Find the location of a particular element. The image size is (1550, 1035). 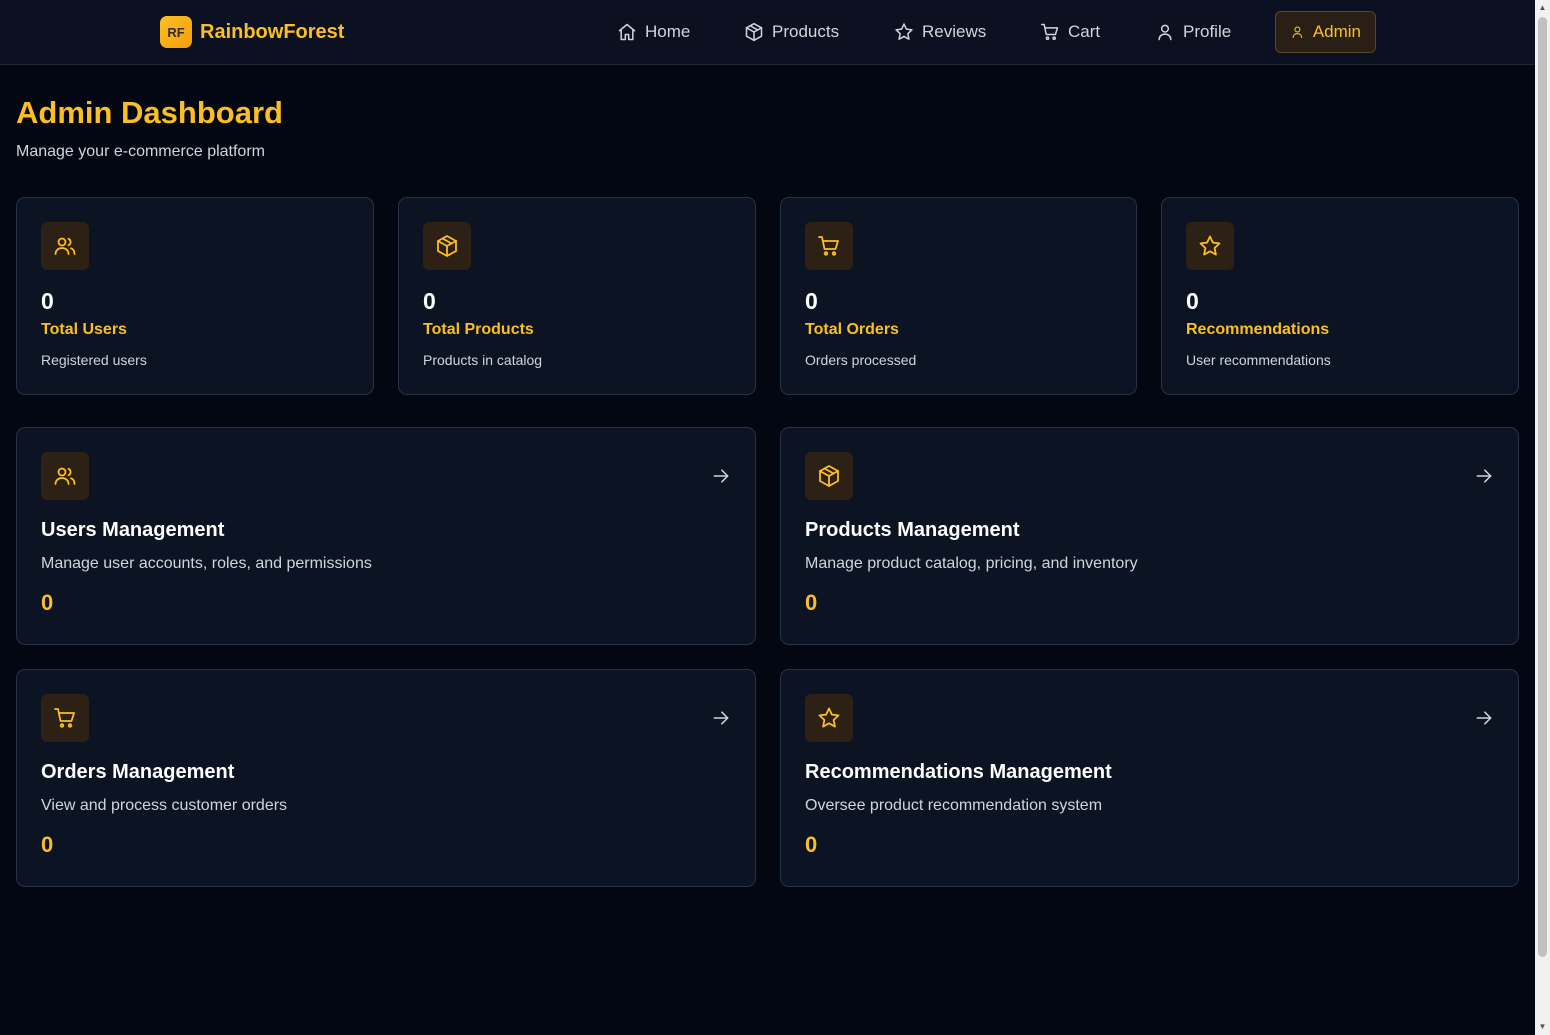

nav-cart-label: Cart is located at coordinates (1084, 31).